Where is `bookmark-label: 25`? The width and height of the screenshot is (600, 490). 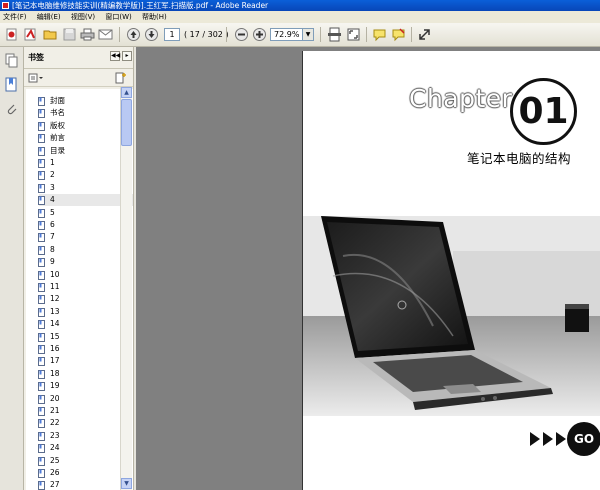
bookmark-label: 25 is located at coordinates (55, 460).